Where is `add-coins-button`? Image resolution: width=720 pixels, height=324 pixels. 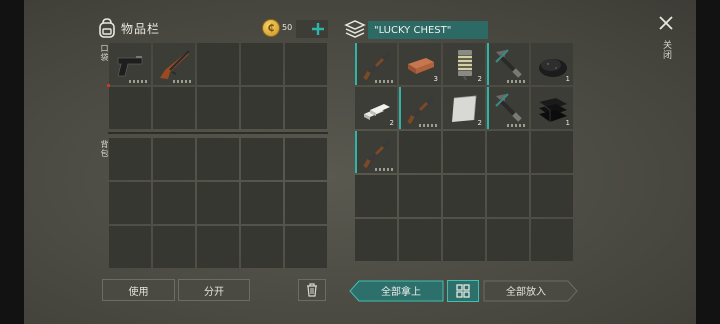 add-coins-button is located at coordinates (312, 29).